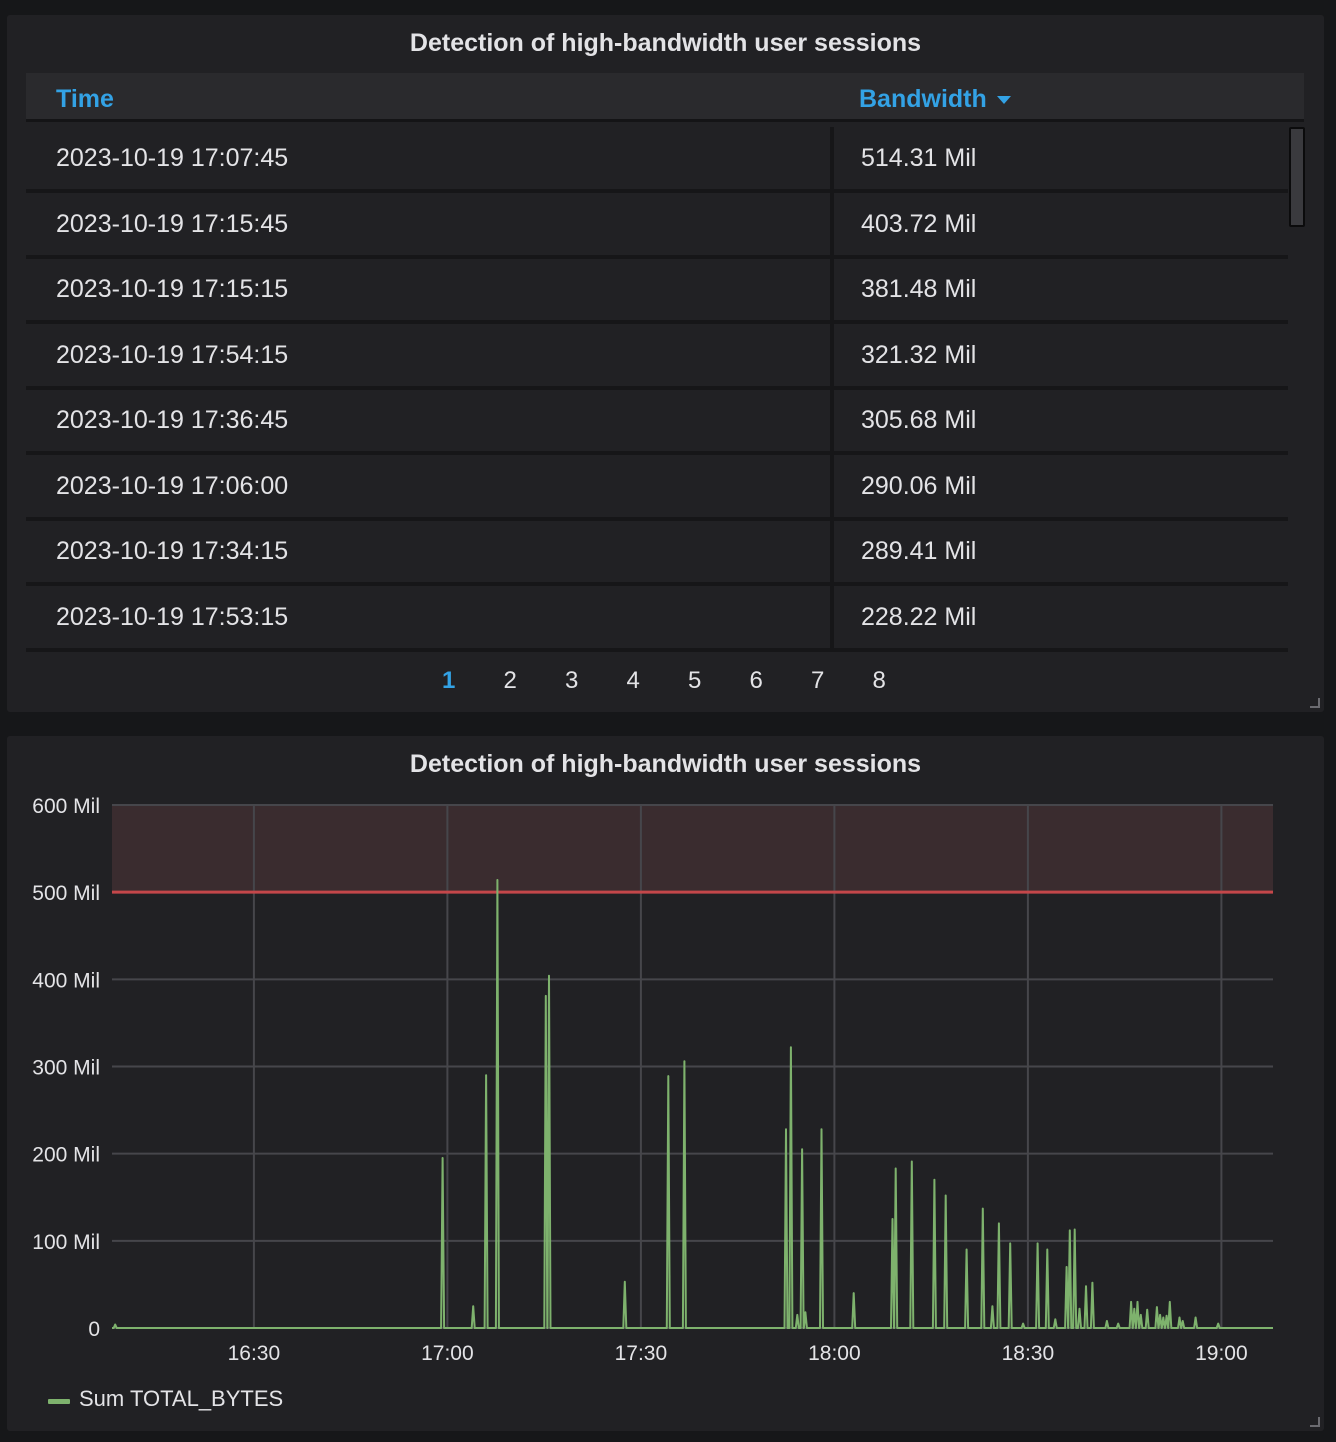 This screenshot has width=1336, height=1442. Describe the element at coordinates (172, 551) in the screenshot. I see `cell-time: 2023-10-19 17:34:15` at that location.